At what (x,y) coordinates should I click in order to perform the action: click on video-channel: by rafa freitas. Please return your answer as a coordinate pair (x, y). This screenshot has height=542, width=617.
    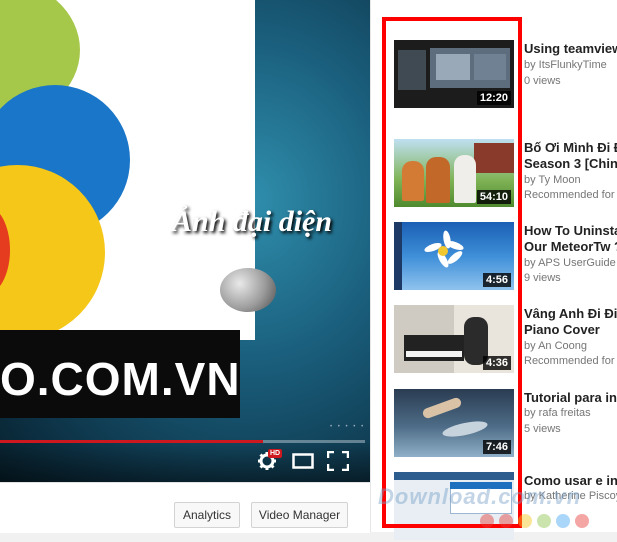
    Looking at the image, I should click on (557, 413).